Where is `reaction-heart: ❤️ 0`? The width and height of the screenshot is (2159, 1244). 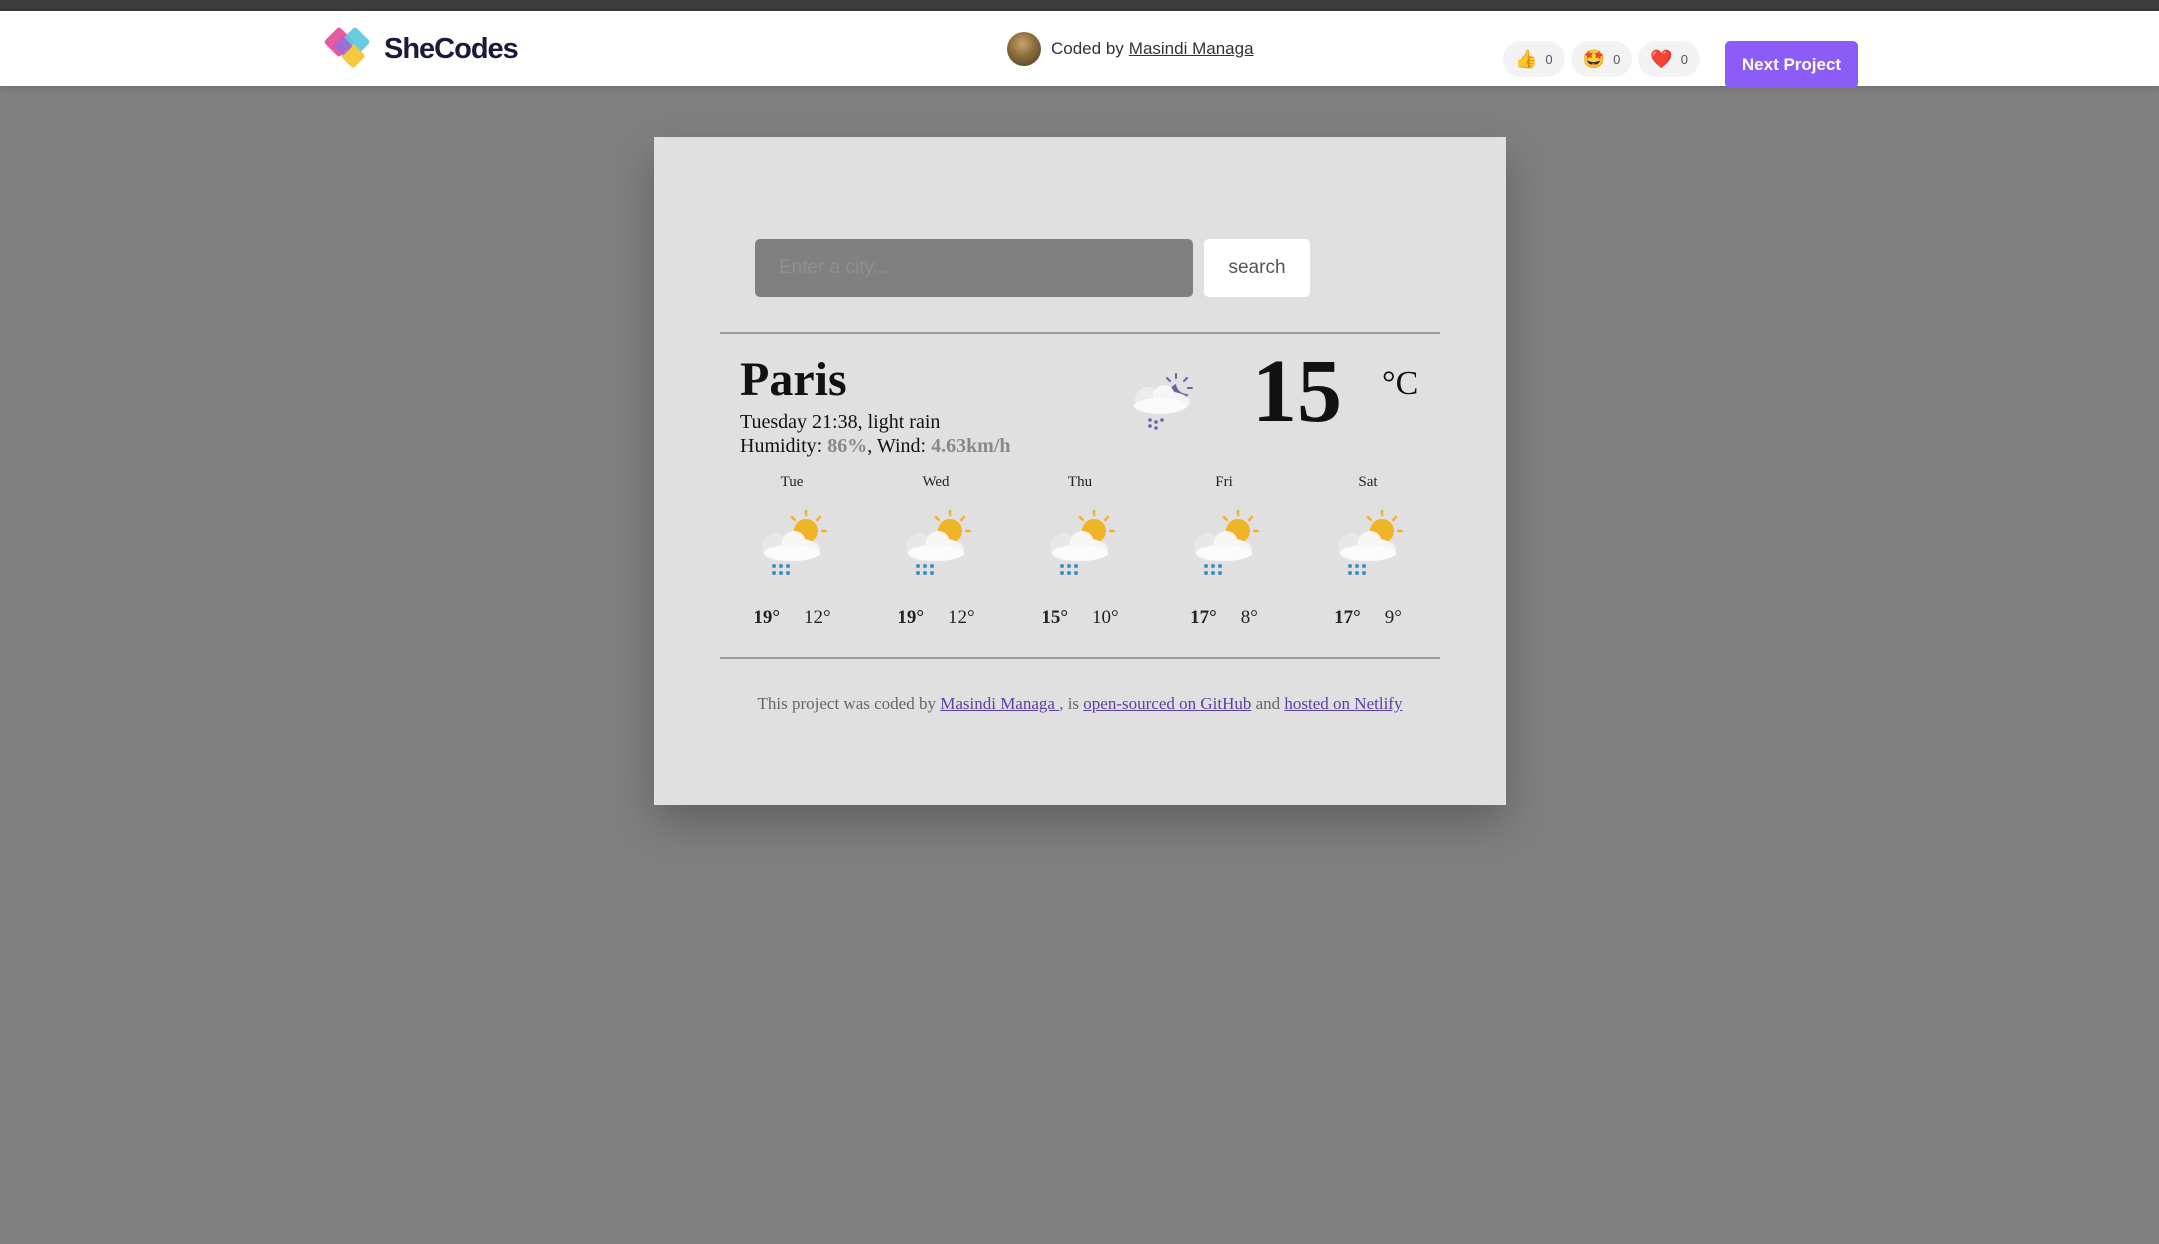
reaction-heart: ❤️ 0 is located at coordinates (1669, 59).